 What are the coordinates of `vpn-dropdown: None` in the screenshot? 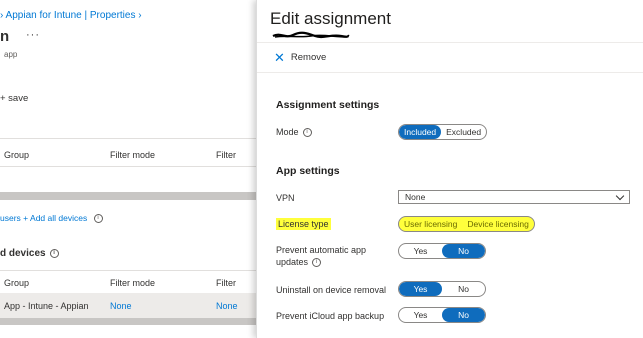 It's located at (514, 197).